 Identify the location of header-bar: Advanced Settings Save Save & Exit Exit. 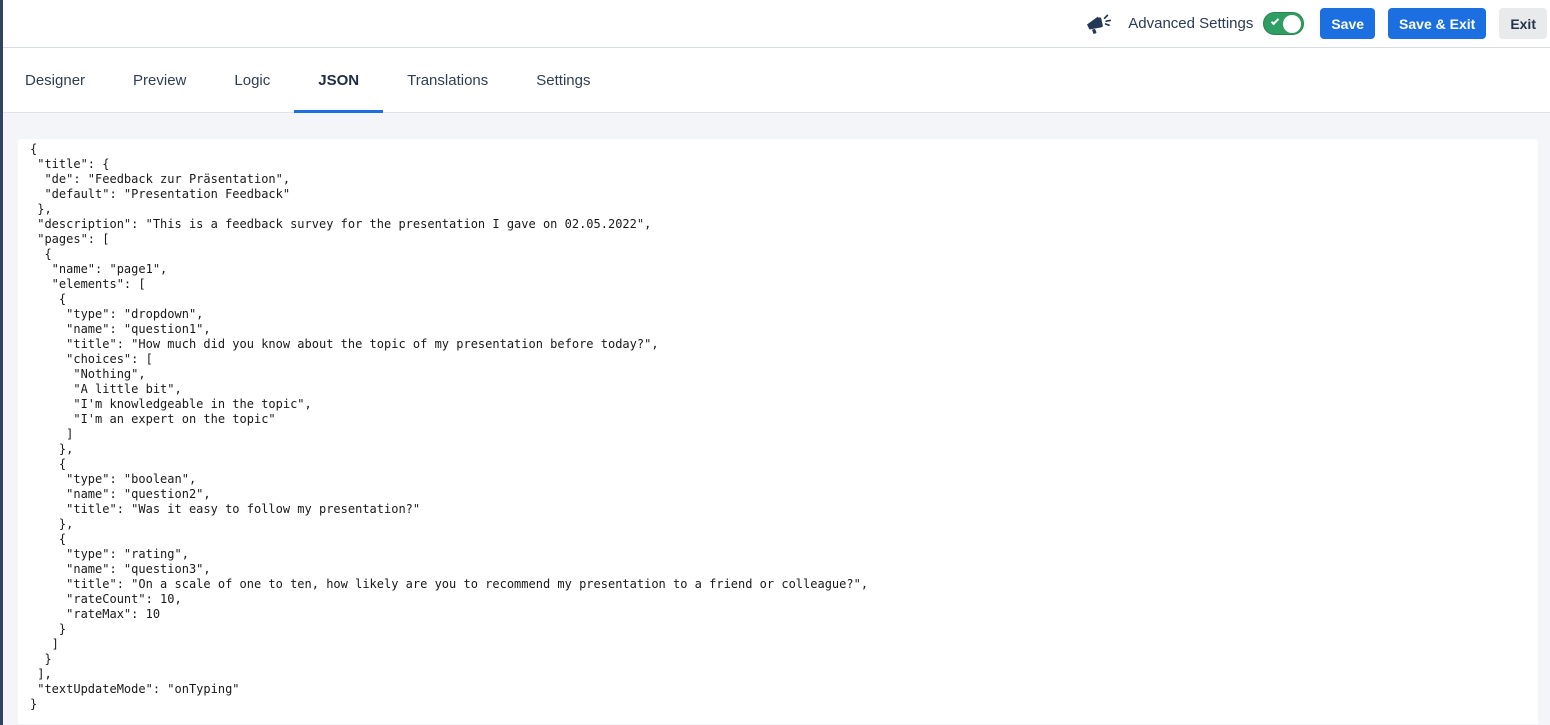
(775, 24).